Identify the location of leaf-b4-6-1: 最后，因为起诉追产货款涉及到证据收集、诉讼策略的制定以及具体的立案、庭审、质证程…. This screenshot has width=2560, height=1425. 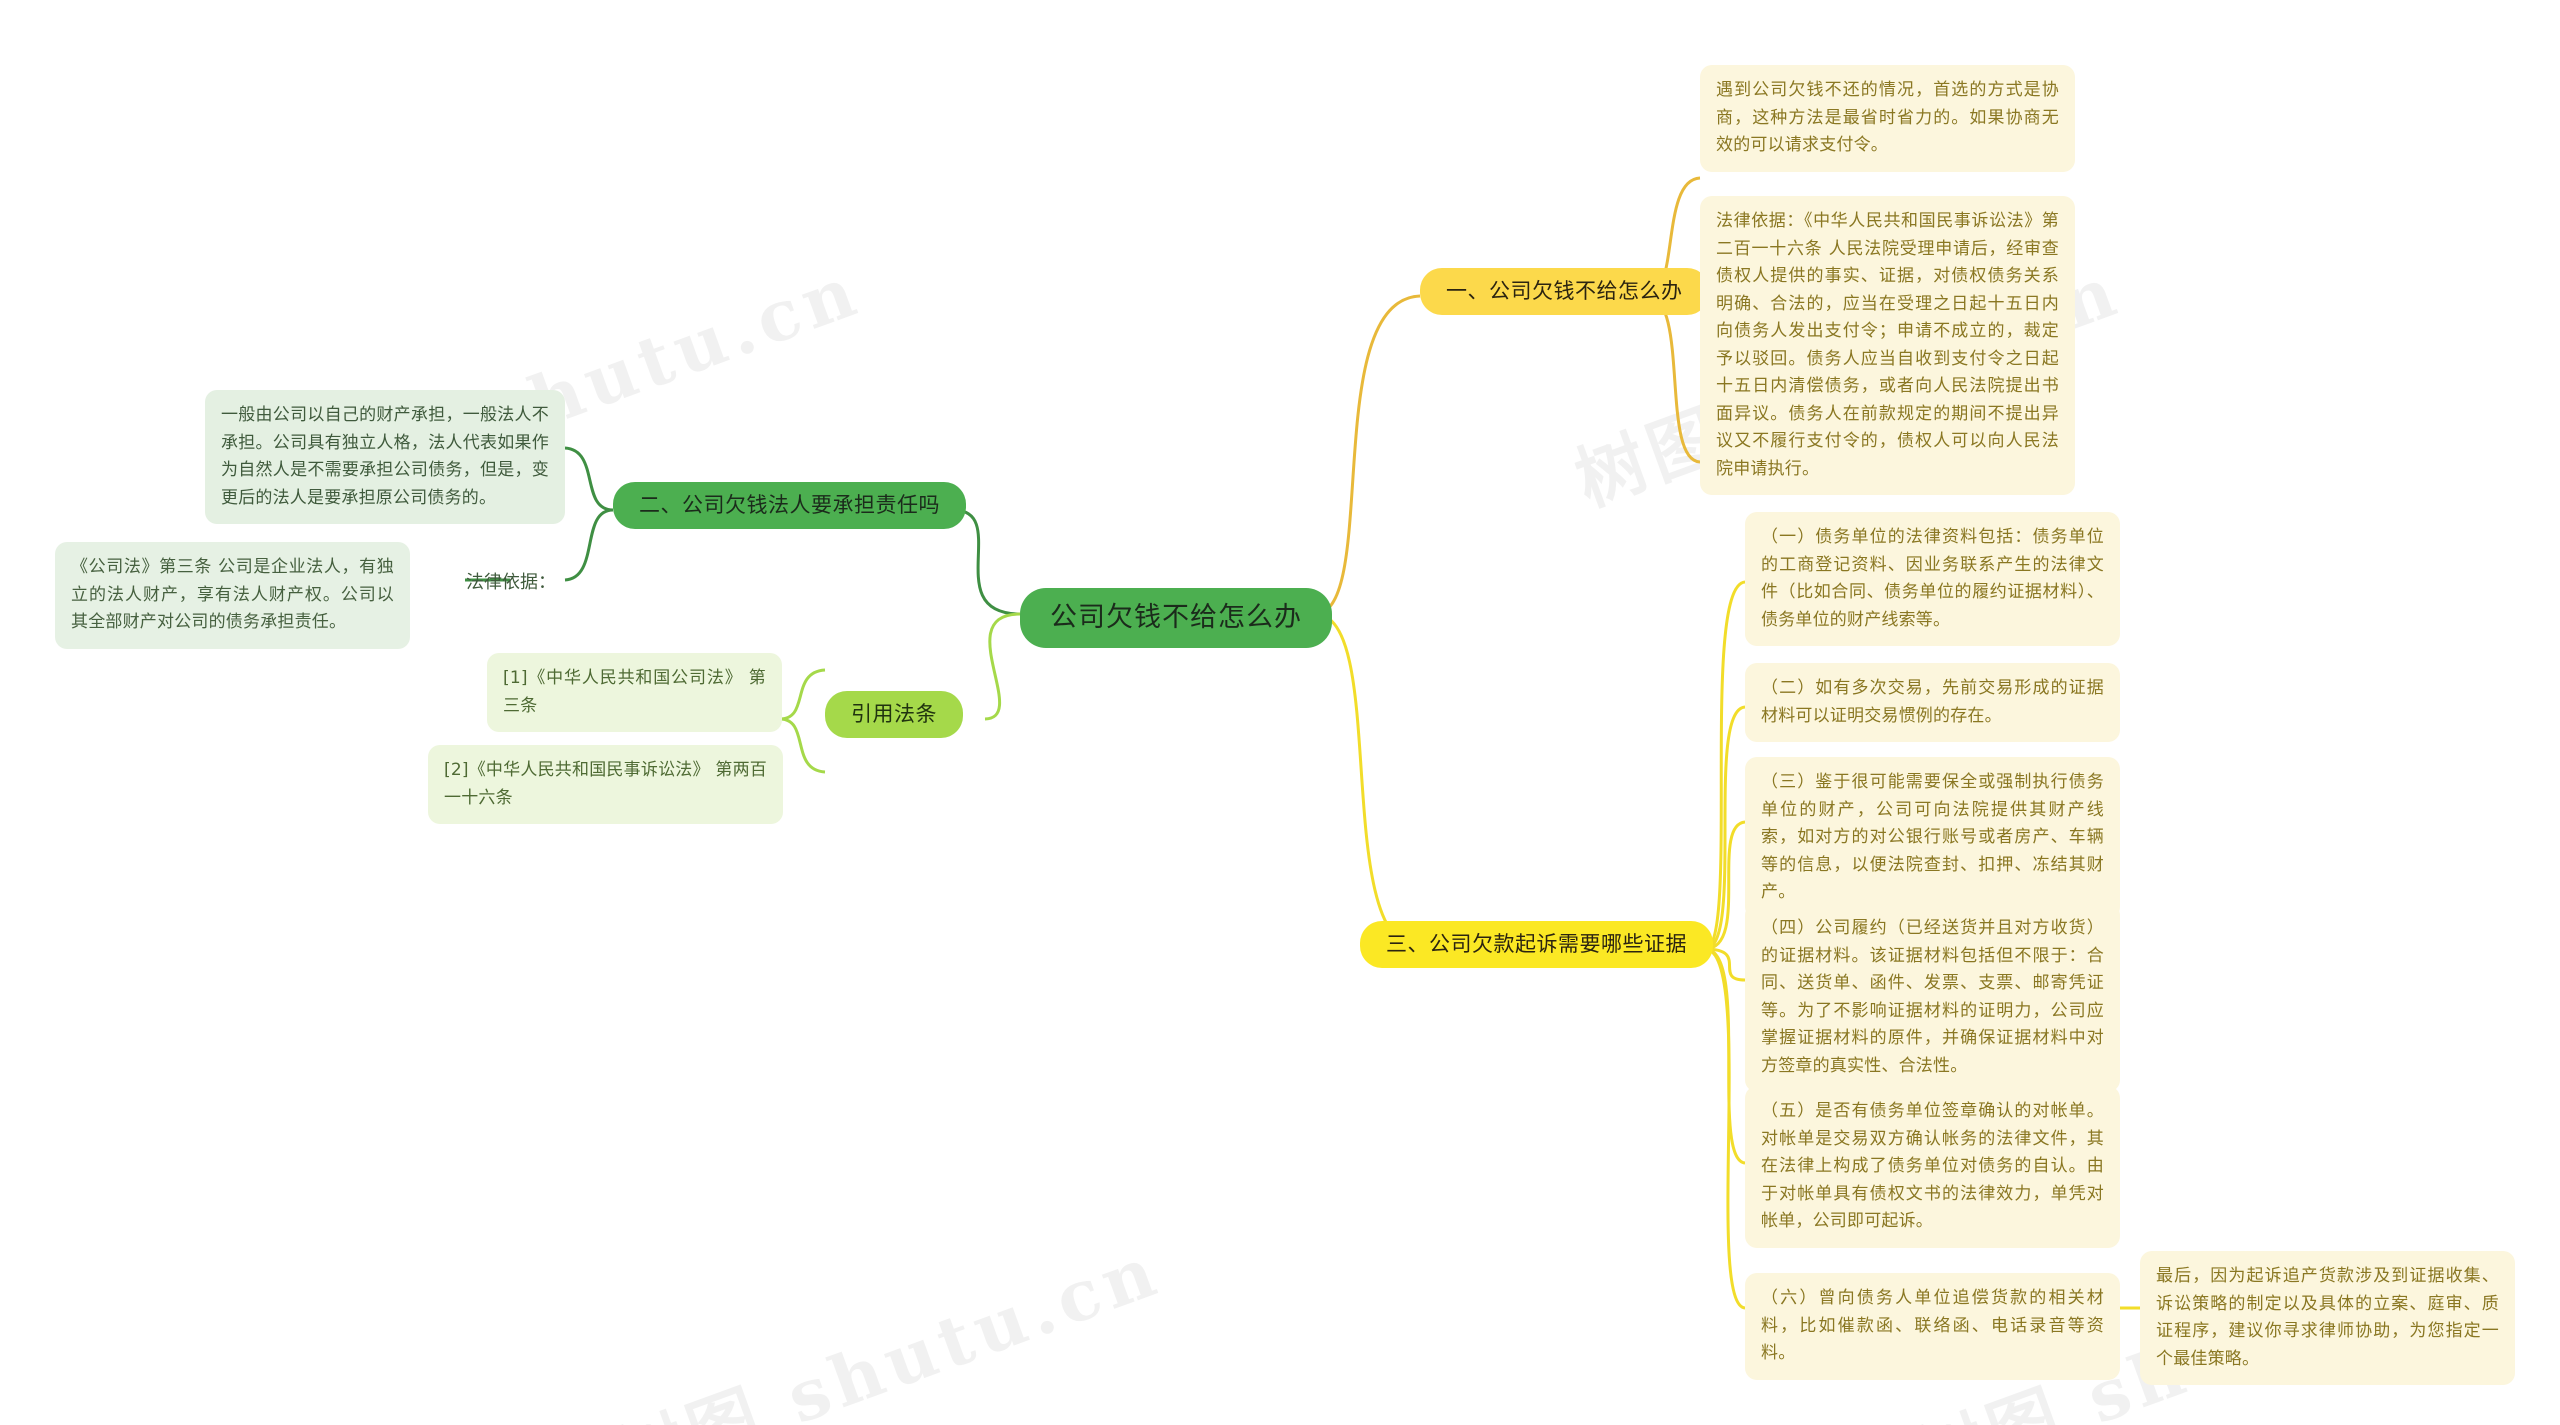
(2327, 1318).